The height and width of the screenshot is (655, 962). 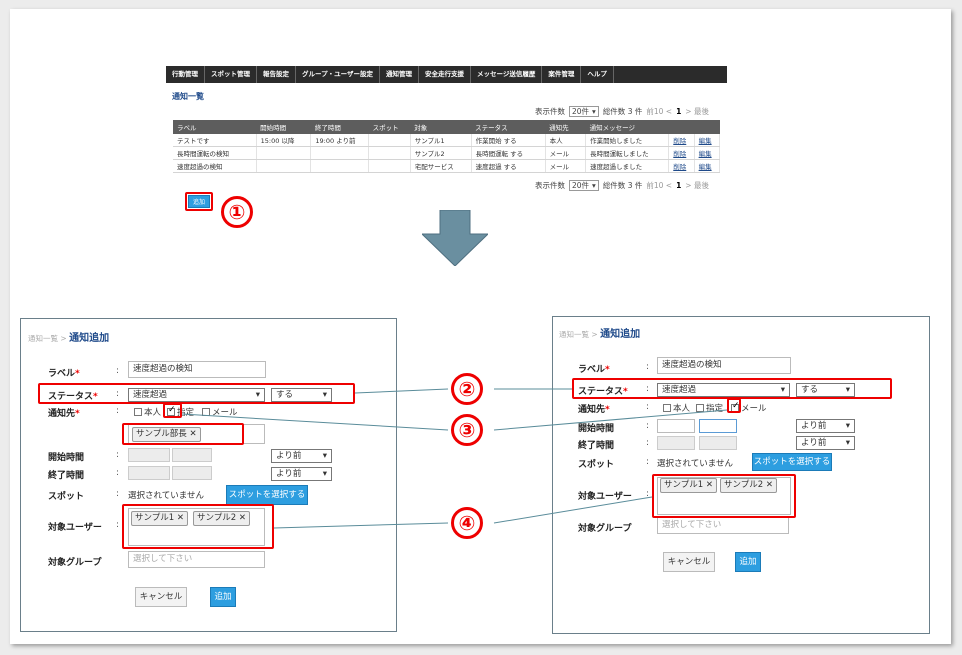 What do you see at coordinates (467, 430) in the screenshot?
I see `step-marker-3: ③` at bounding box center [467, 430].